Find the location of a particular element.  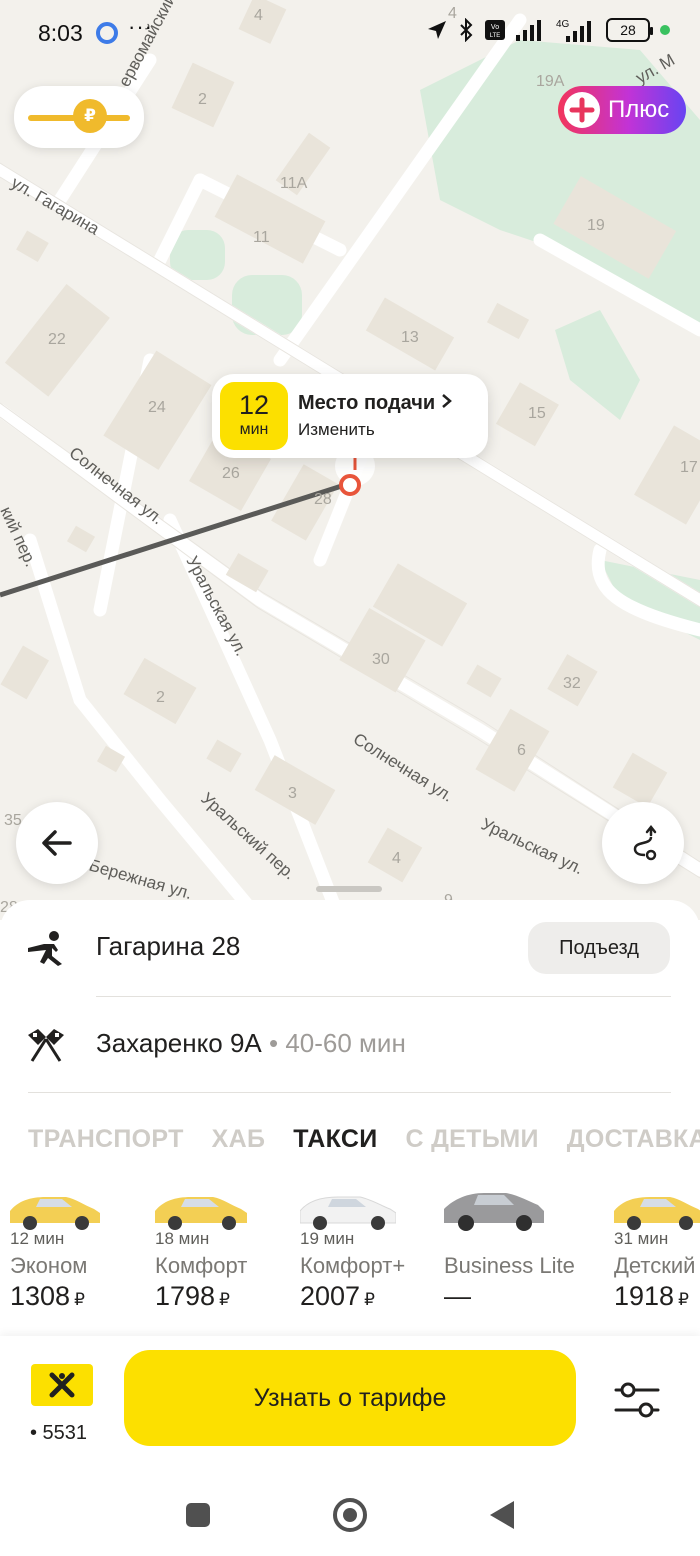

tariff-name: Детский is located at coordinates (655, 1265).